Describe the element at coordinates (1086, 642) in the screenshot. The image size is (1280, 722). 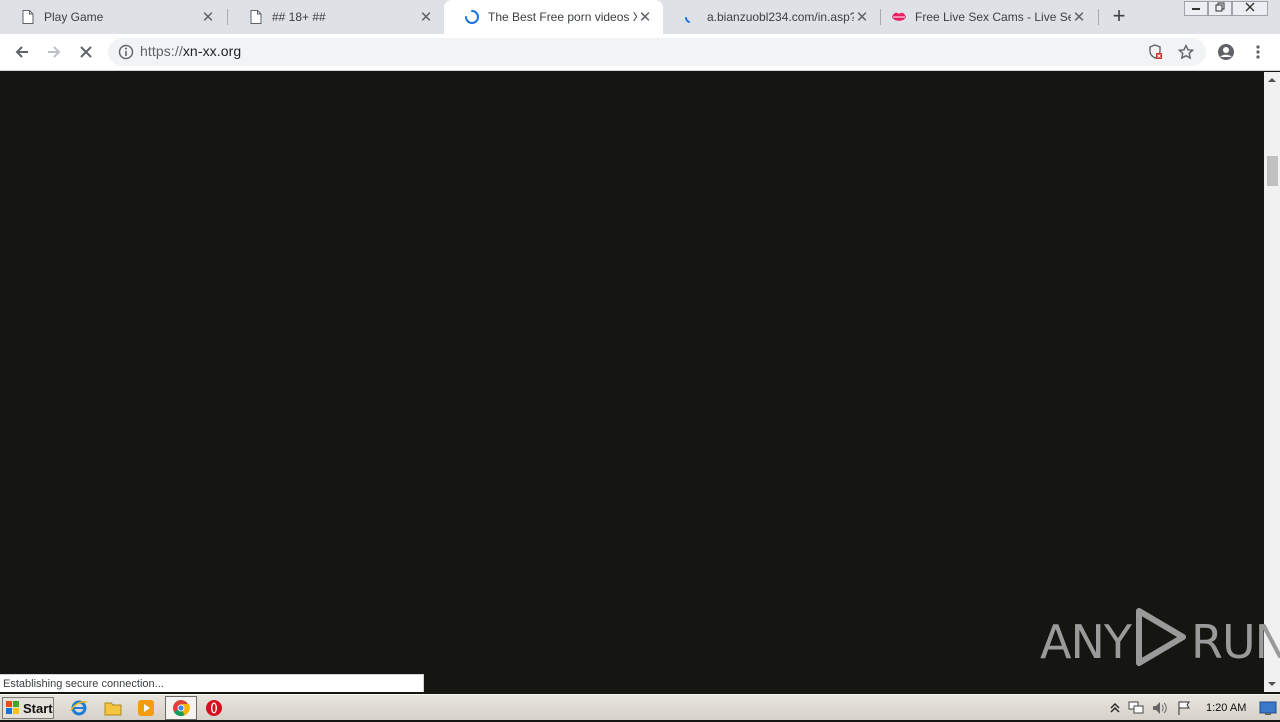
I see `watermark-text-left: ANY` at that location.